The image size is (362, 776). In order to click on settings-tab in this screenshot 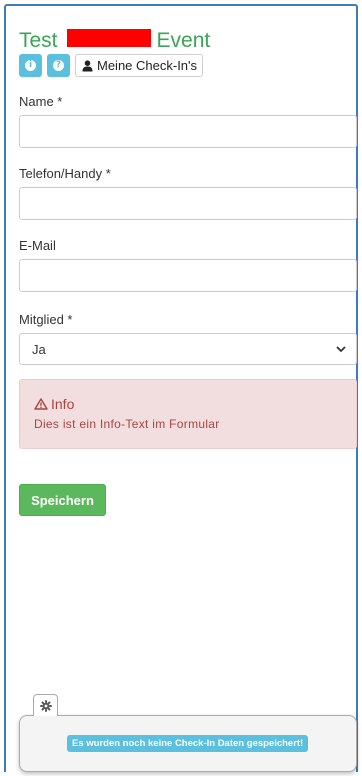, I will do `click(45, 705)`.